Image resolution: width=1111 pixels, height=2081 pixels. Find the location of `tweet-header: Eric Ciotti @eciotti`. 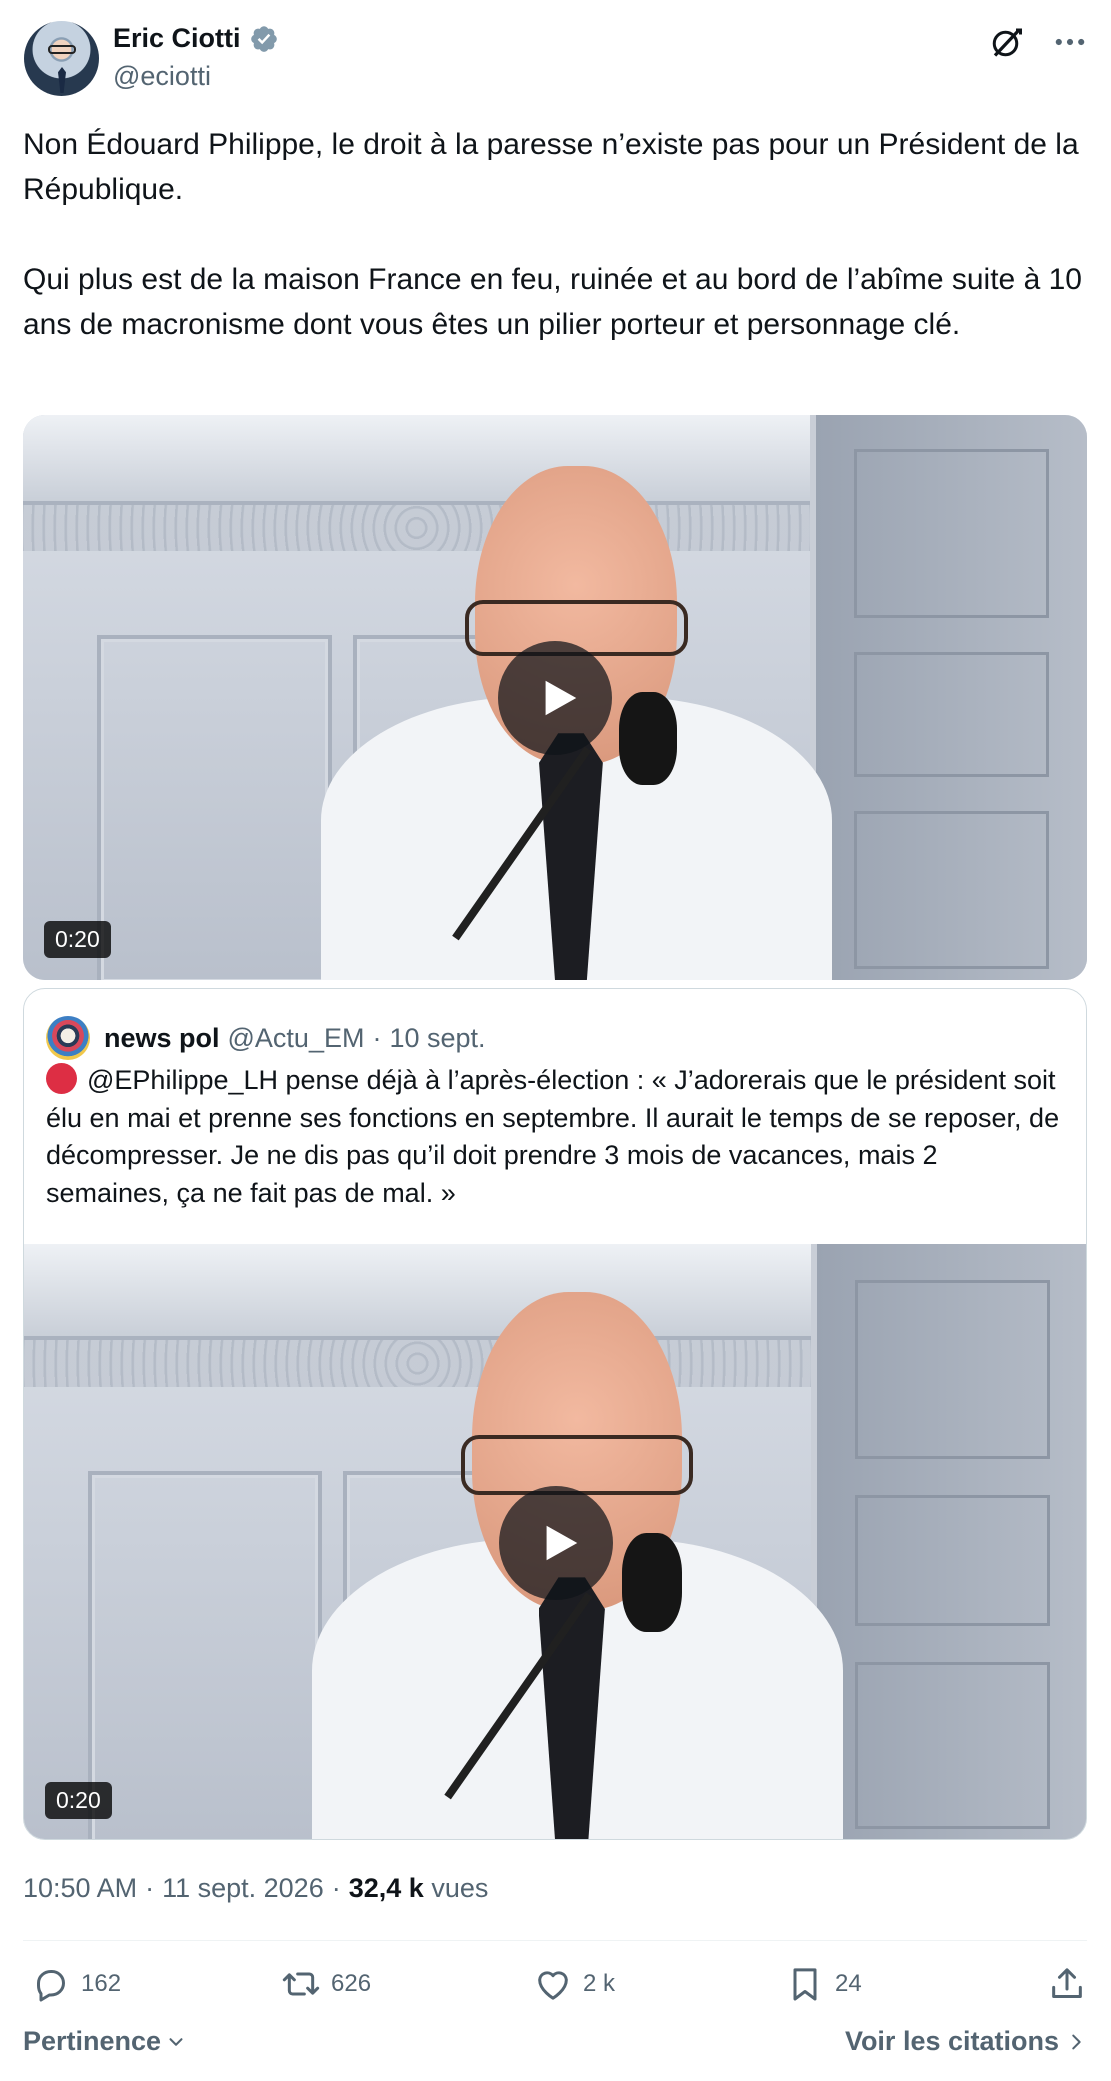

tweet-header: Eric Ciotti @eciotti is located at coordinates (555, 59).